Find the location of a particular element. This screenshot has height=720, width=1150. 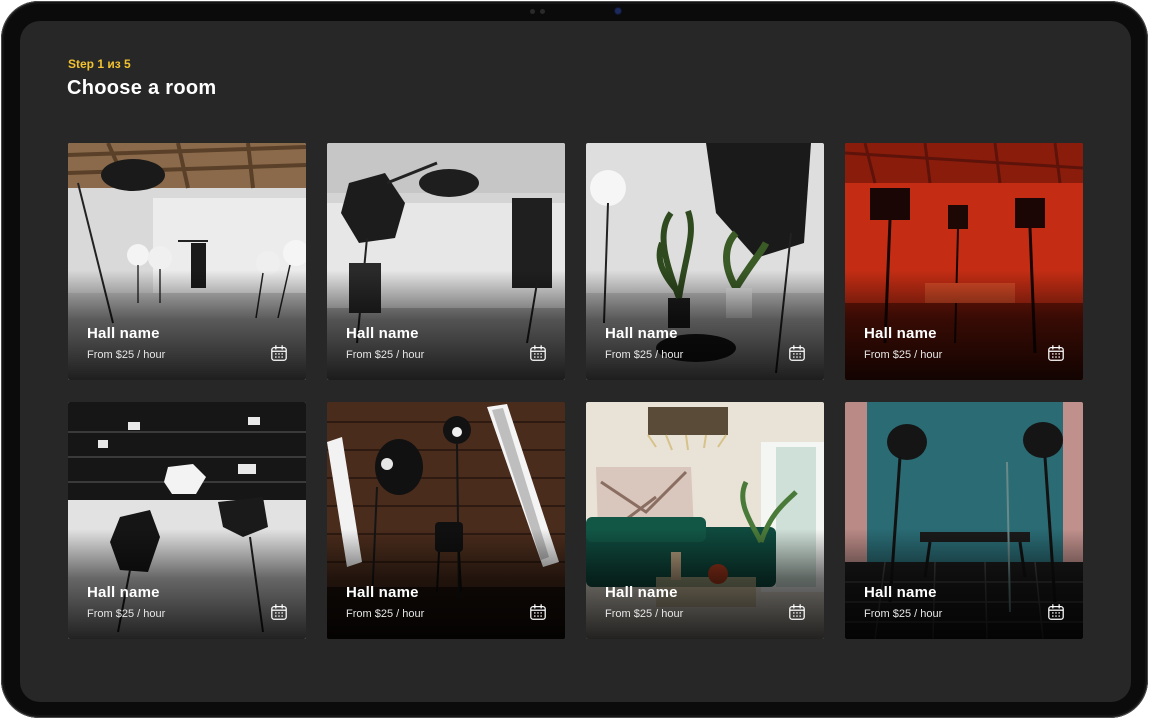

step-indicator: Step 1 из 5 is located at coordinates (99, 64).